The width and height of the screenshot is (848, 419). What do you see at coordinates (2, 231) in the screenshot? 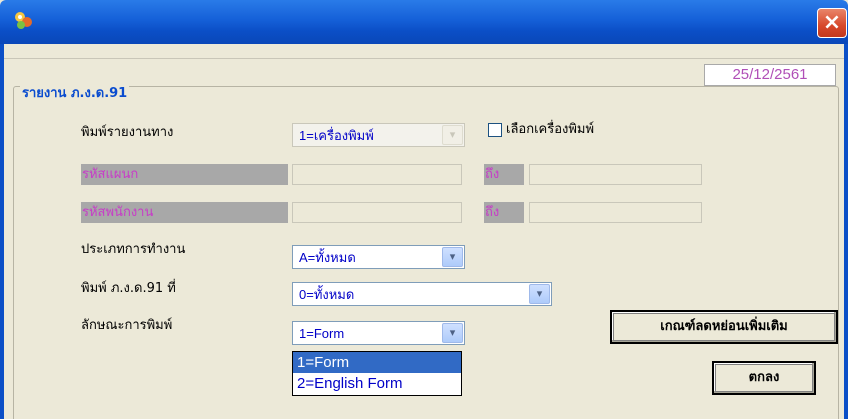
I see `window-frame-left` at bounding box center [2, 231].